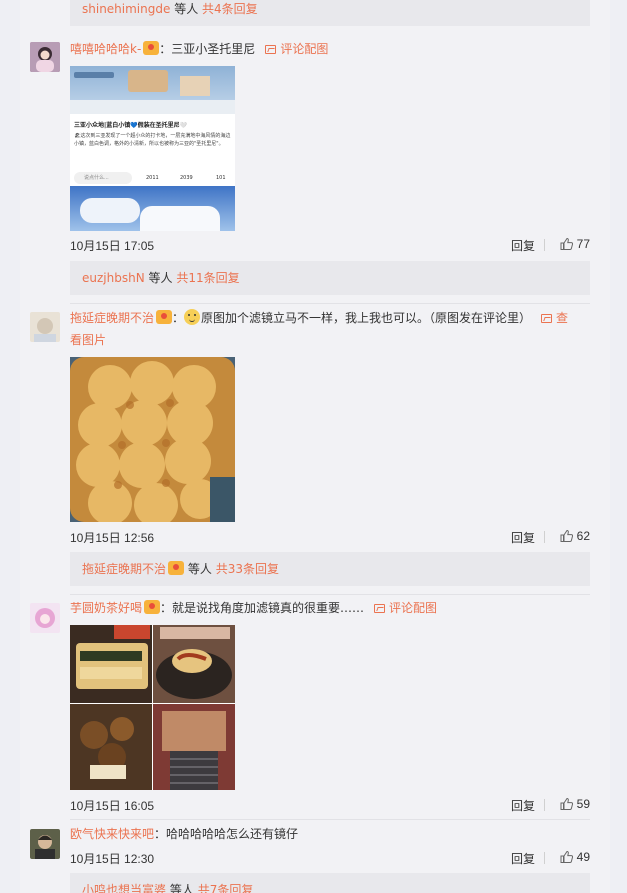 The image size is (627, 893). Describe the element at coordinates (575, 857) in the screenshot. I see `like-button: 49` at that location.